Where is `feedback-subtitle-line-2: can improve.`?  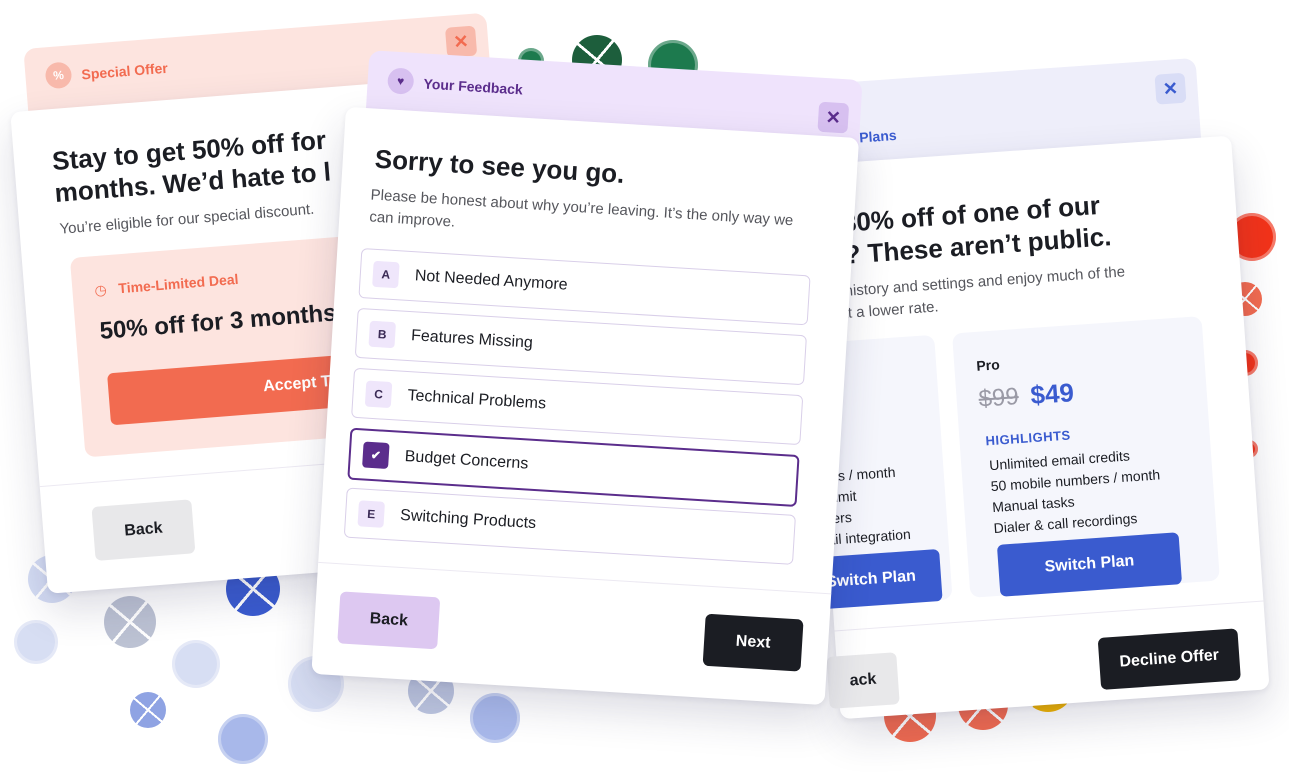 feedback-subtitle-line-2: can improve. is located at coordinates (412, 219).